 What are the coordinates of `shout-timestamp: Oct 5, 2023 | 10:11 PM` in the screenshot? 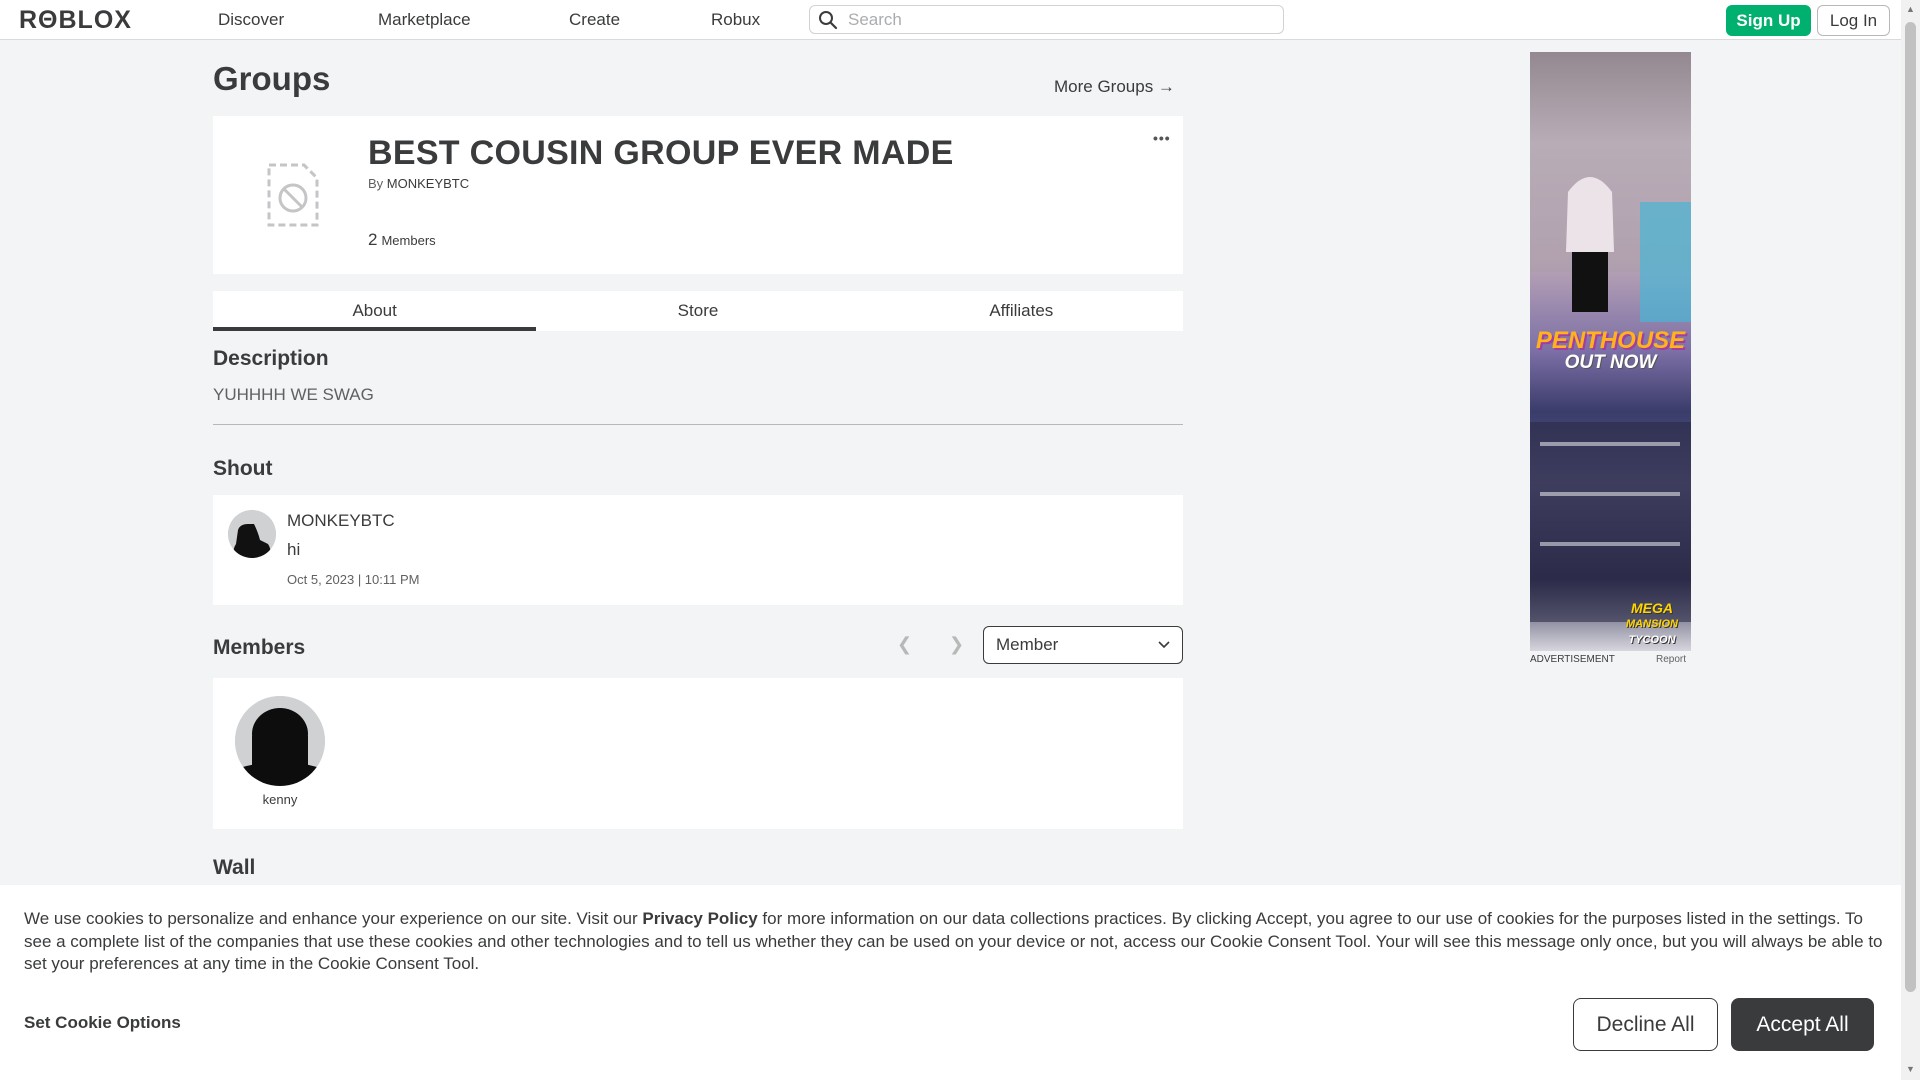 It's located at (353, 579).